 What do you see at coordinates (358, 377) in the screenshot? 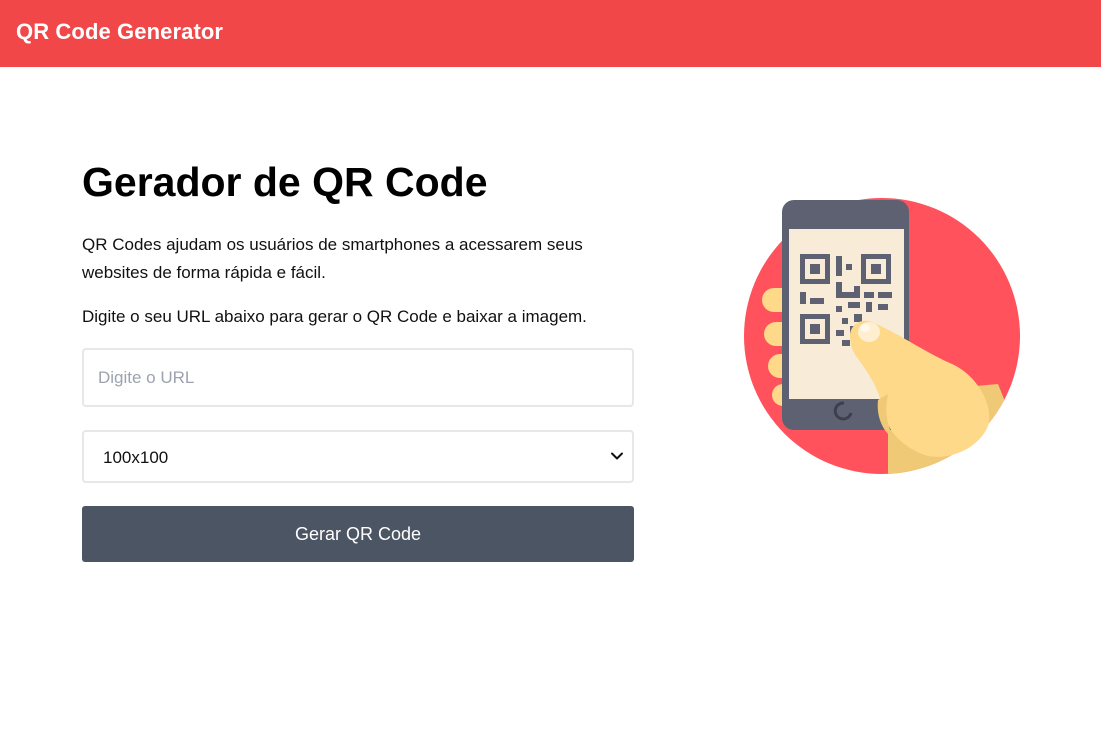
I see `url-input` at bounding box center [358, 377].